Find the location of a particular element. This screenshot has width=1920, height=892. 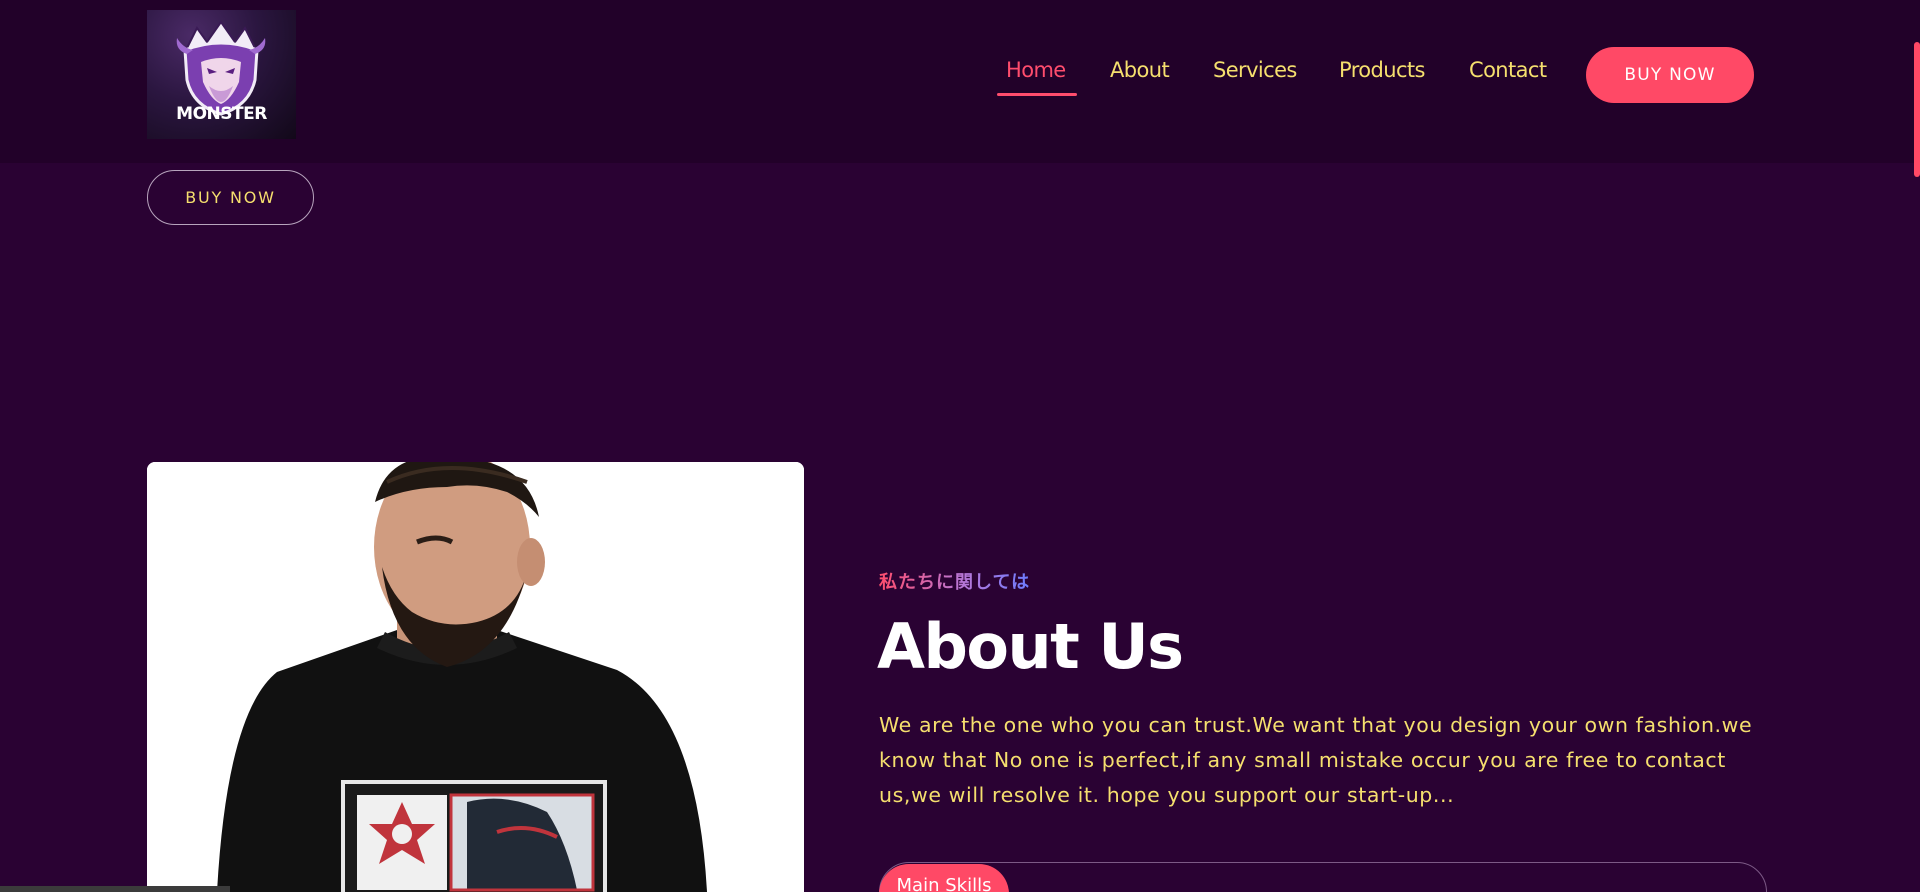

about-title: About Us is located at coordinates (1030, 646).